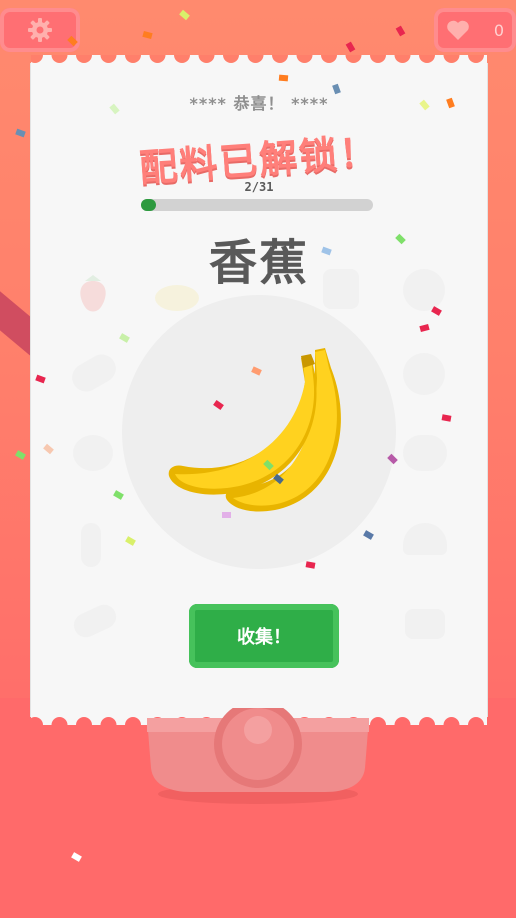 The height and width of the screenshot is (918, 516). I want to click on progress-count: 2/31, so click(259, 187).